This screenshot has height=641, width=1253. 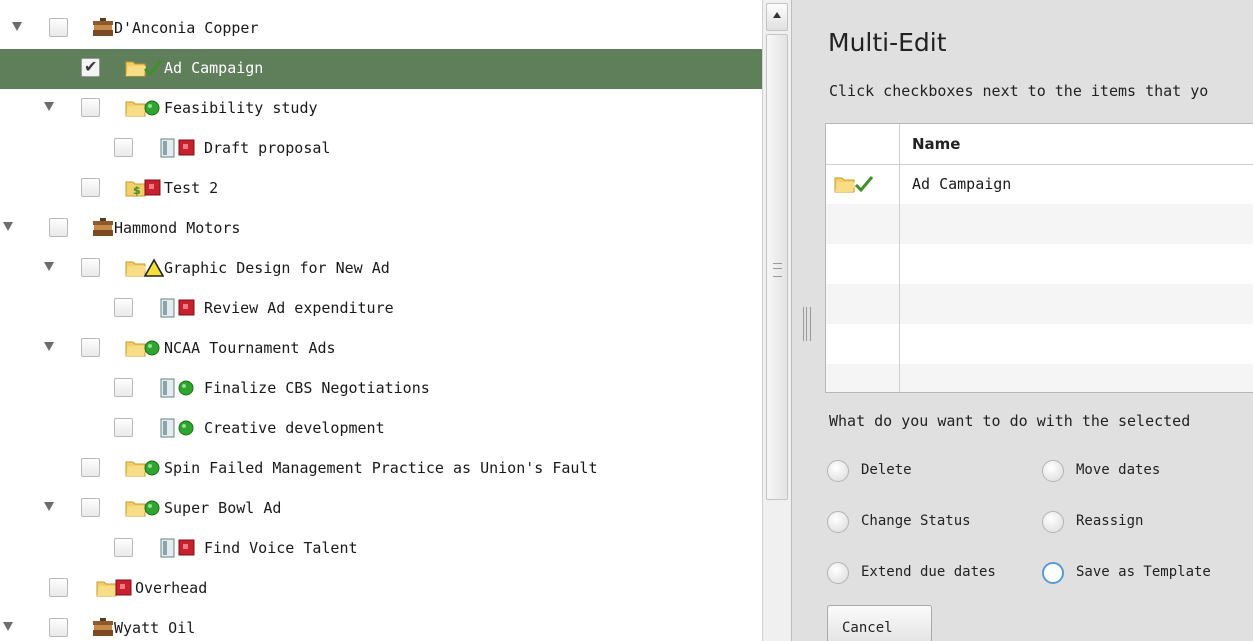 What do you see at coordinates (381, 349) in the screenshot?
I see `tree-row-ncaa-tournament-ads: NCAA Tournament Ads` at bounding box center [381, 349].